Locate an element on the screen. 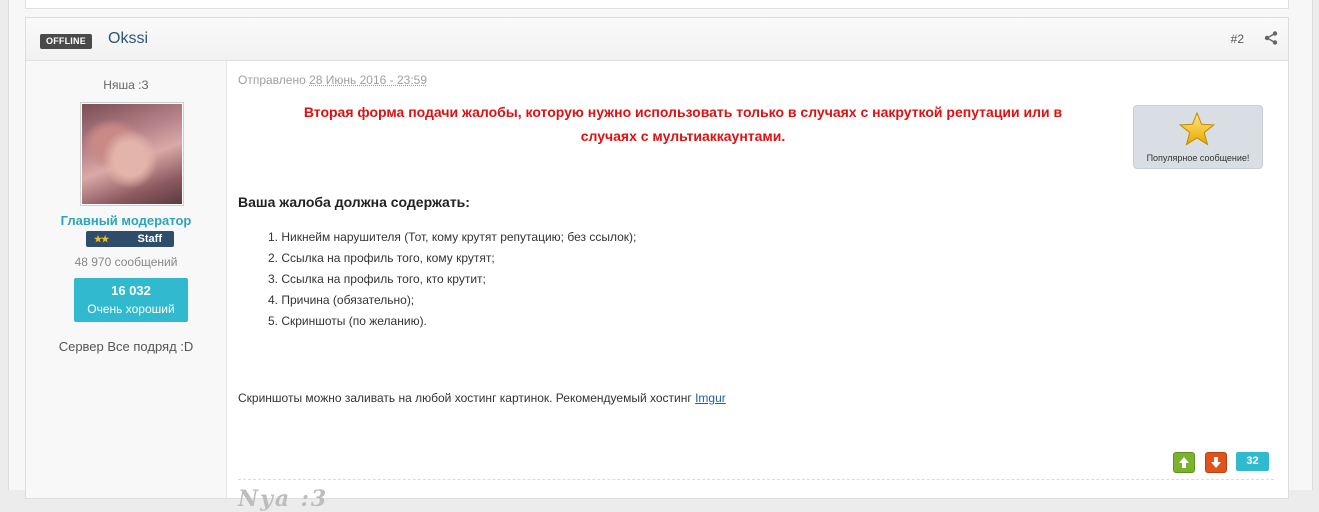  offline-status-badge: OFFLINE is located at coordinates (66, 41).